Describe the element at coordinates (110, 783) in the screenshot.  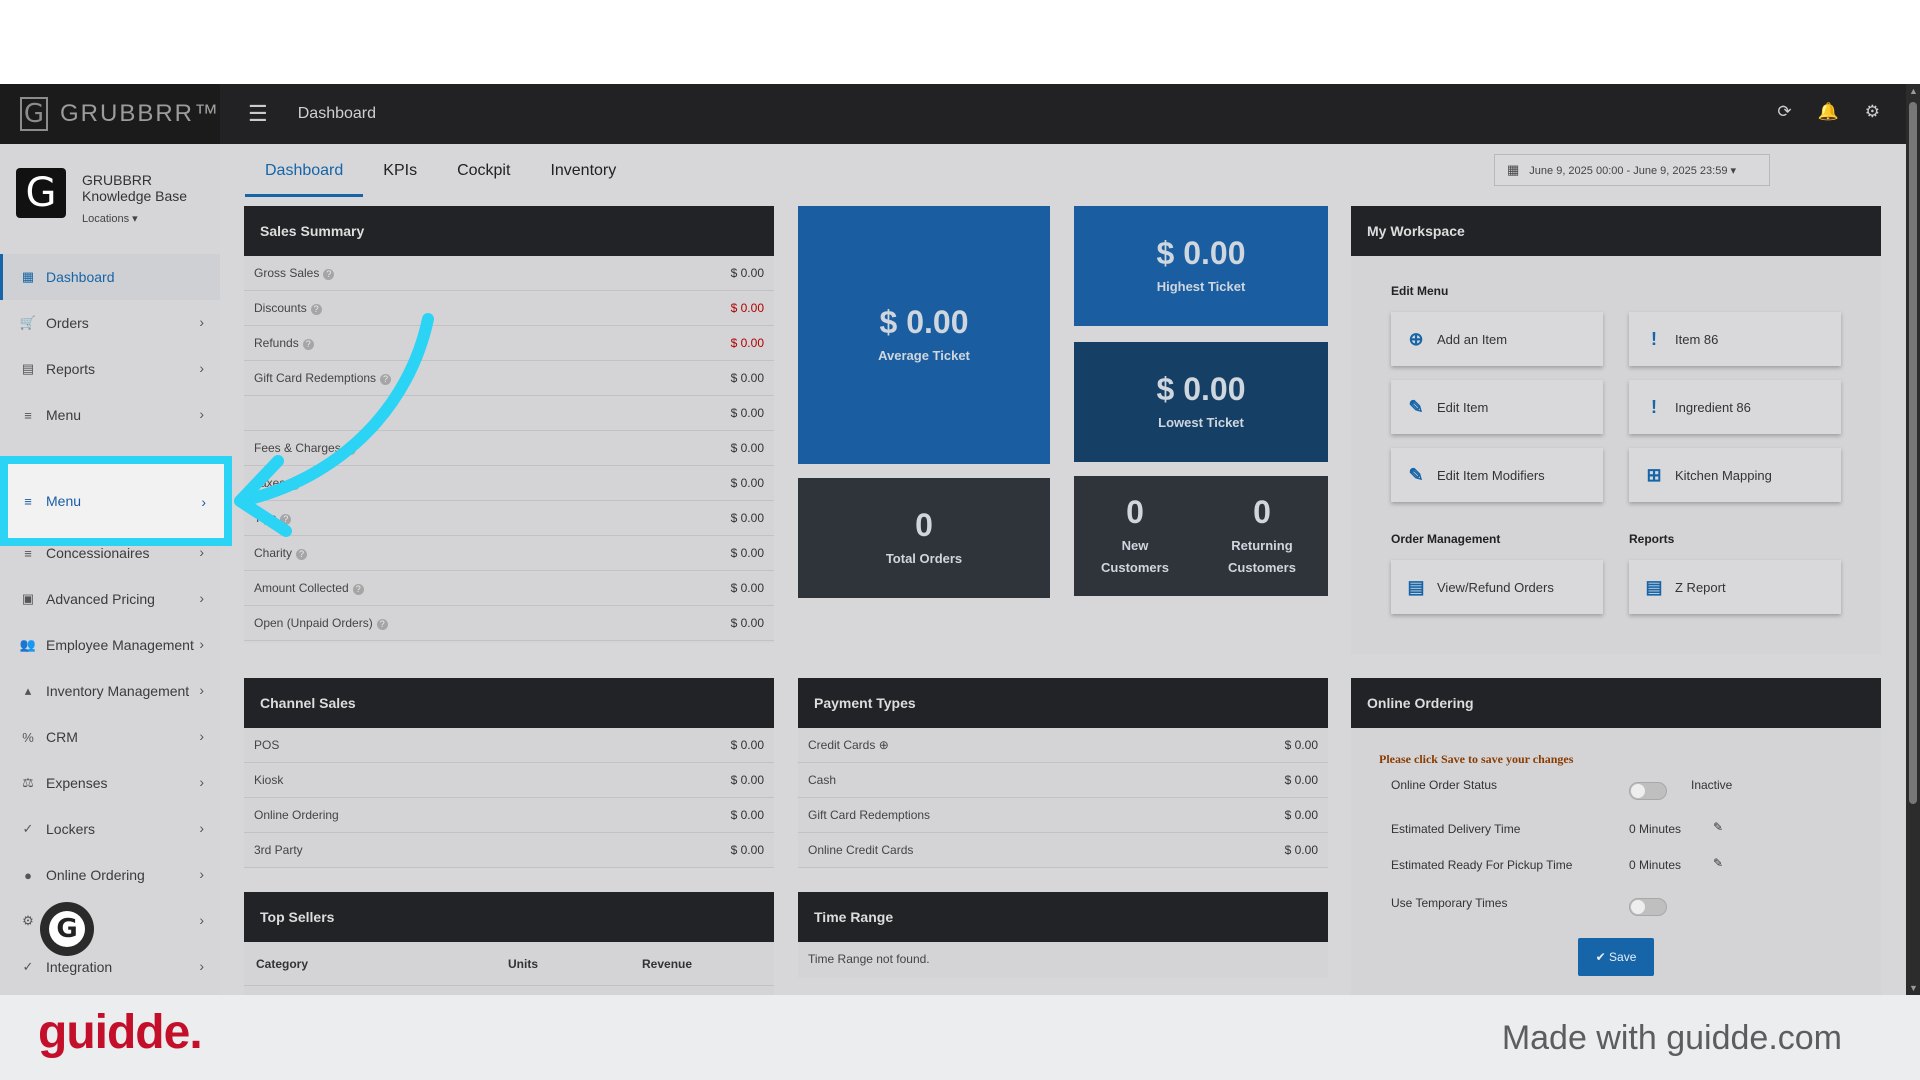
I see `sidebar-item-expenses: ⚖ Expenses ›` at that location.